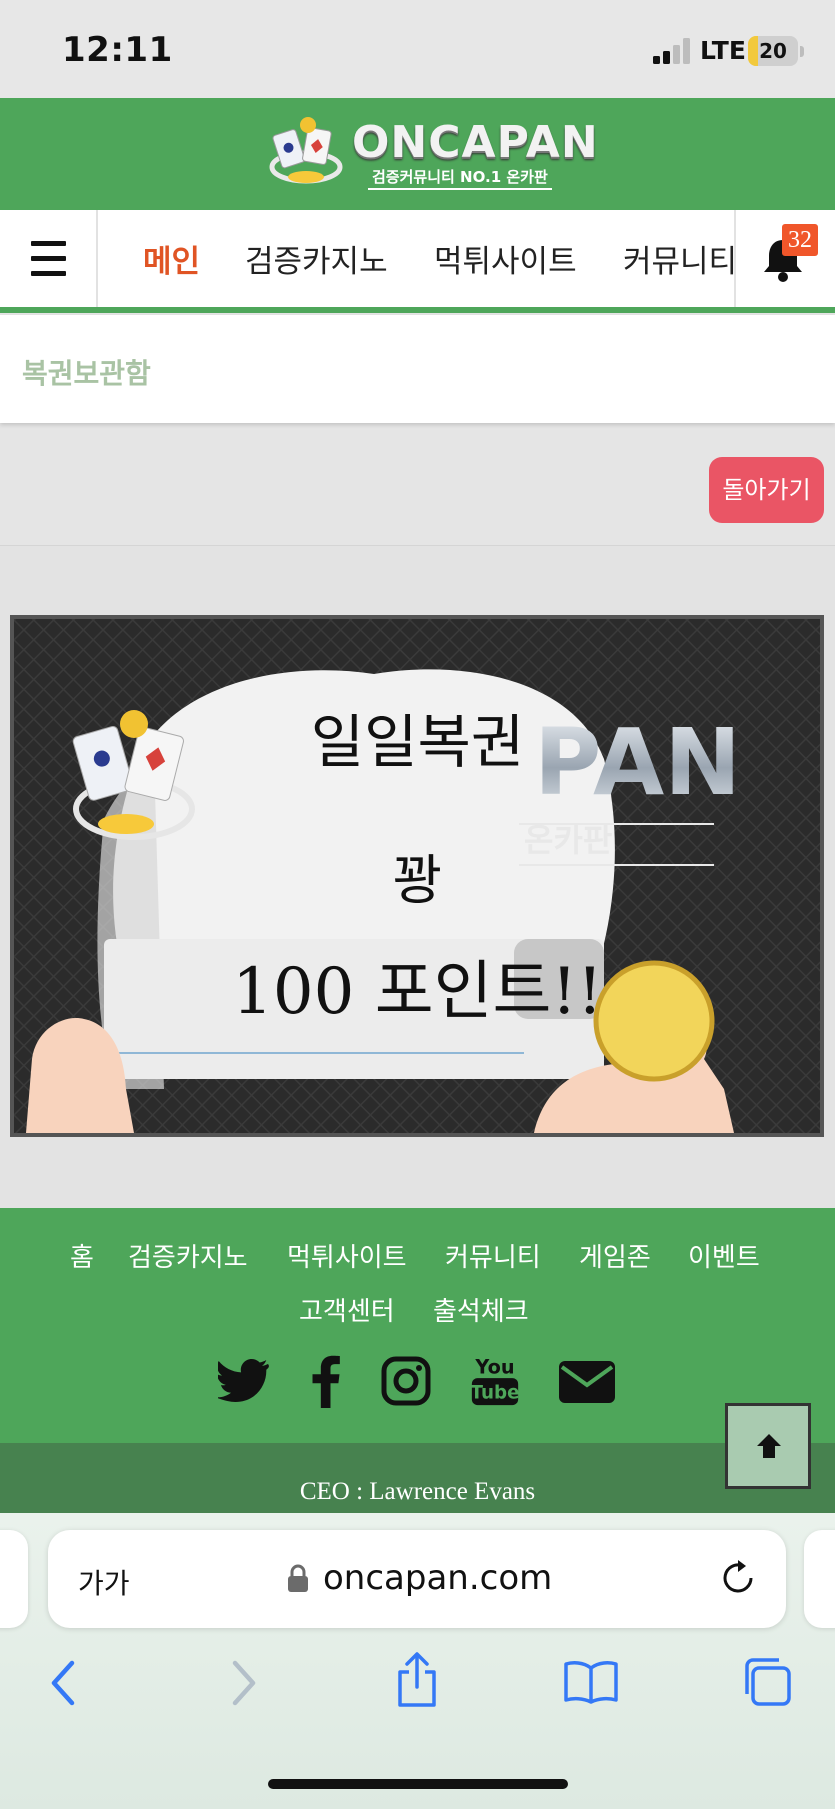 Image resolution: width=835 pixels, height=1809 pixels. Describe the element at coordinates (63, 1683) in the screenshot. I see `back-arrow-icon` at that location.